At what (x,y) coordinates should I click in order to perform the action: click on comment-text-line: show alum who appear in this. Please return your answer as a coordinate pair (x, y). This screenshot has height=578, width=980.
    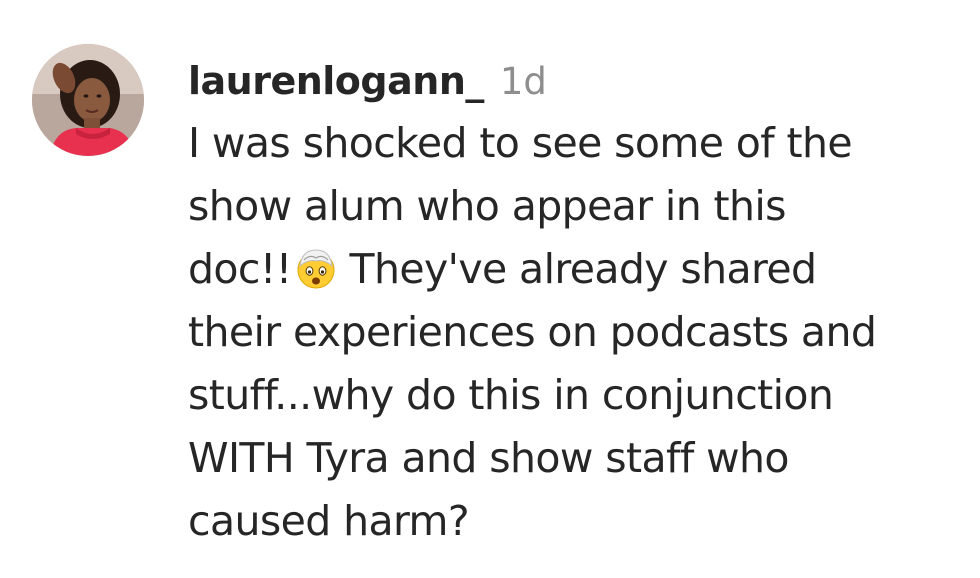
    Looking at the image, I should click on (487, 206).